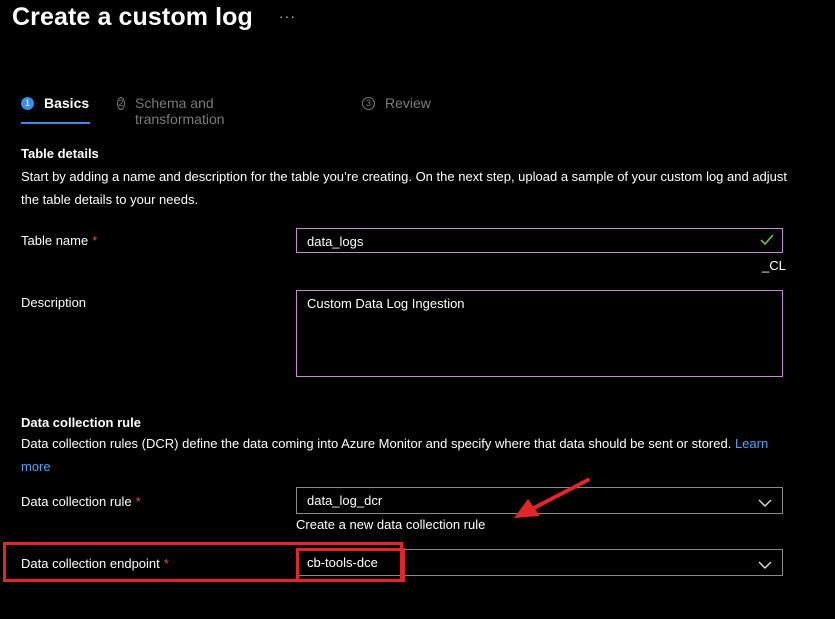 The image size is (835, 619). What do you see at coordinates (345, 500) in the screenshot?
I see `dcr-dropdown-value: data_log_dcr` at bounding box center [345, 500].